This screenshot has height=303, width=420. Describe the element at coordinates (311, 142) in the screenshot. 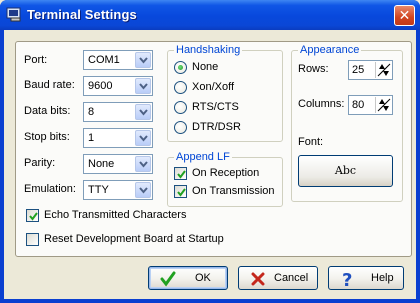

I see `font-label: Font:` at that location.